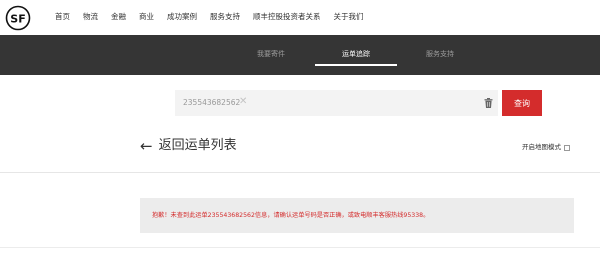 The height and width of the screenshot is (256, 600). I want to click on back-label: 返回运单列表, so click(197, 145).